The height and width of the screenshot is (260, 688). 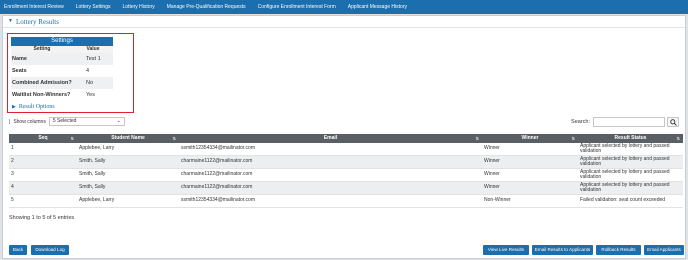 What do you see at coordinates (506, 250) in the screenshot?
I see `view-live-results-button: View Live Results` at bounding box center [506, 250].